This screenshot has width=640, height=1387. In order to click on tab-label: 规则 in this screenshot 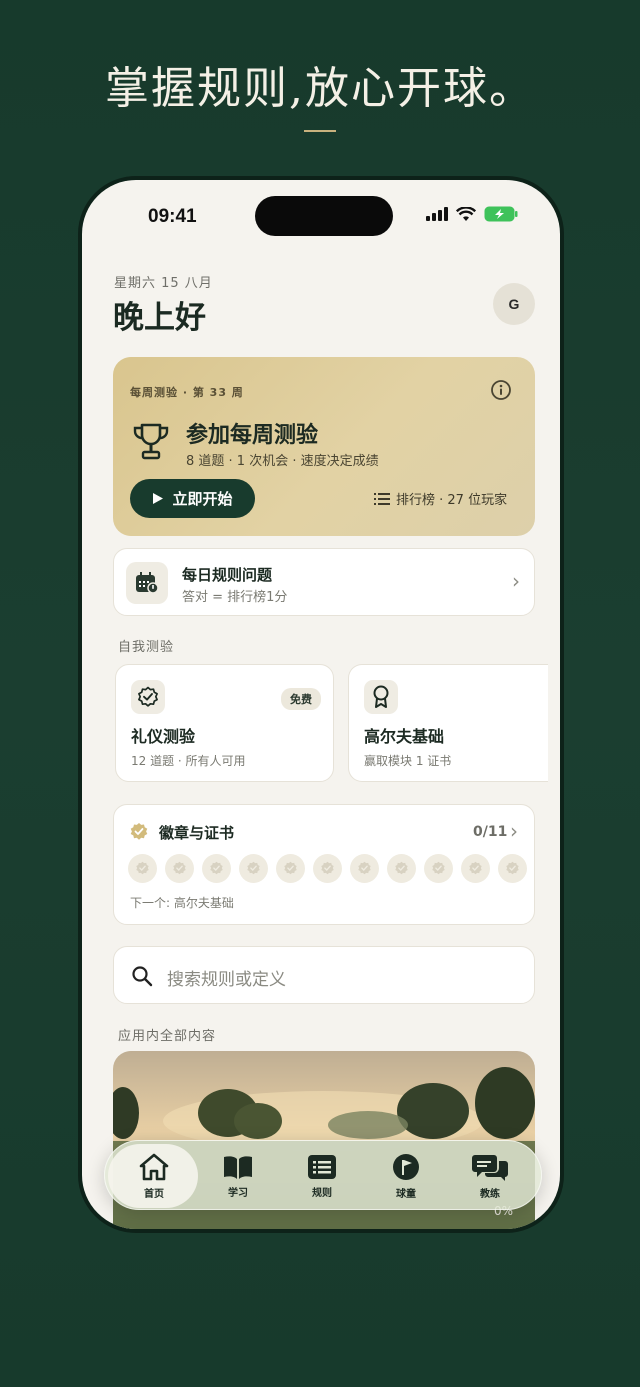, I will do `click(322, 1193)`.